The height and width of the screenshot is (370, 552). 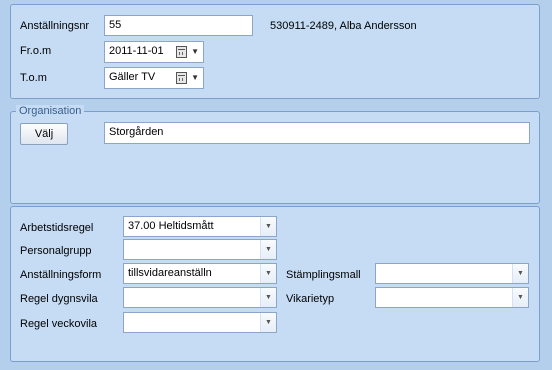 I want to click on arbetstidsregel-select: 37.00 Heltidsmått ▼, so click(x=200, y=226).